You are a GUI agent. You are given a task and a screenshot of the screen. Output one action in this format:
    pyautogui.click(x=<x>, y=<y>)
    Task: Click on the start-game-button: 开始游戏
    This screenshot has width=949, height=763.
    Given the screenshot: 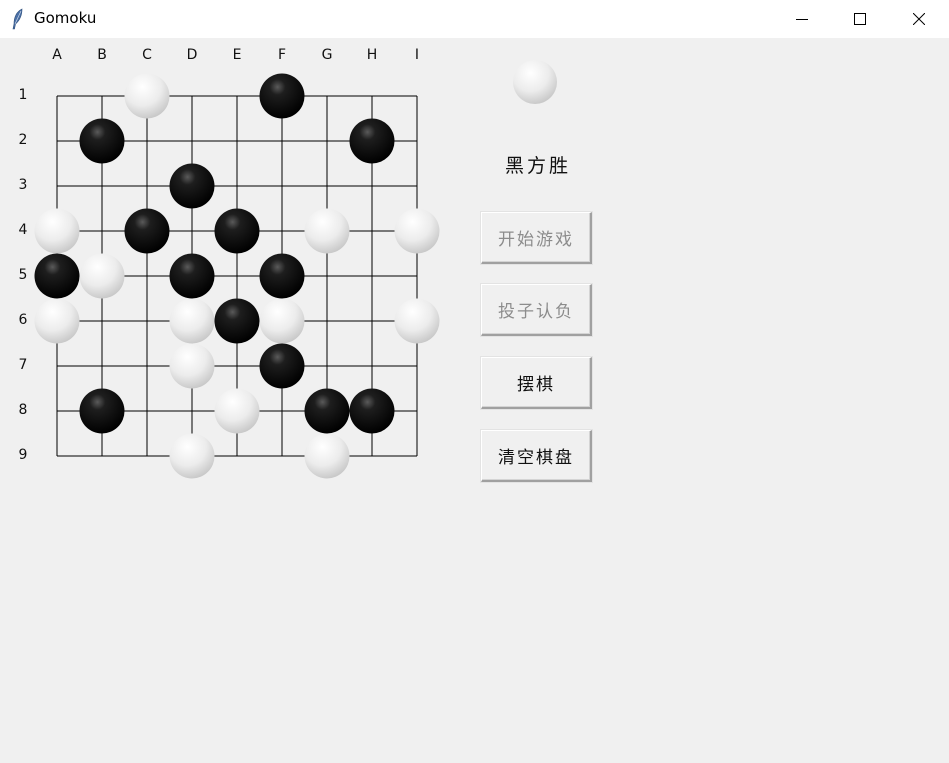 What is the action you would take?
    pyautogui.click(x=536, y=238)
    